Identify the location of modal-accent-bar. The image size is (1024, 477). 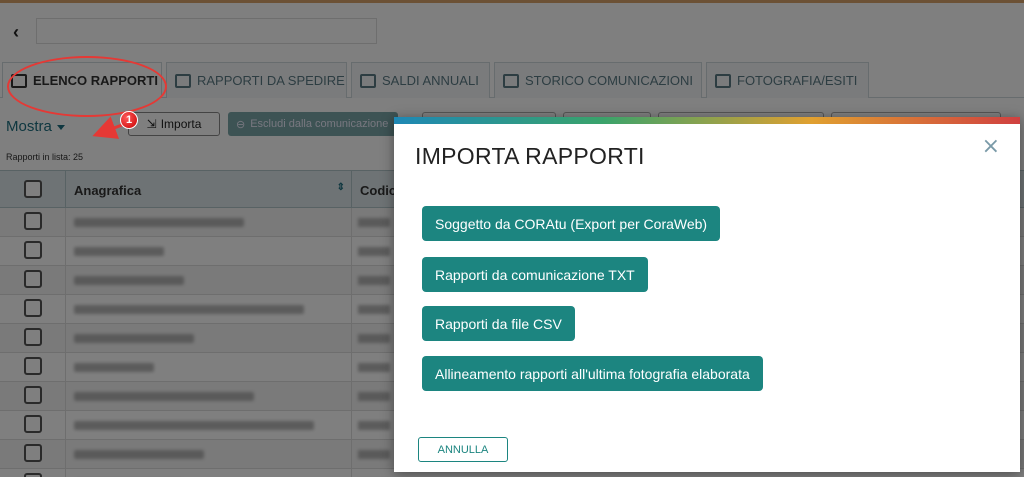
(707, 120).